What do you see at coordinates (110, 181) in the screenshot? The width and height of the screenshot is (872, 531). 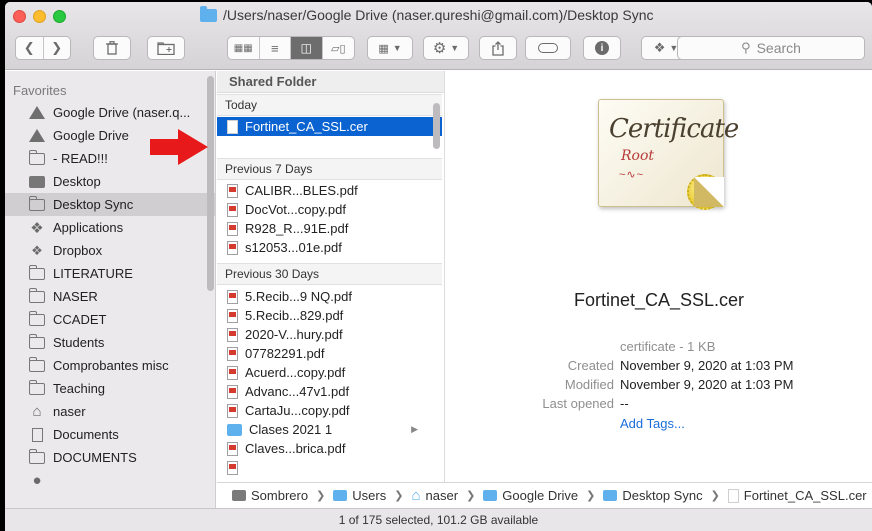 I see `sidebar-item-desktop: Desktop` at bounding box center [110, 181].